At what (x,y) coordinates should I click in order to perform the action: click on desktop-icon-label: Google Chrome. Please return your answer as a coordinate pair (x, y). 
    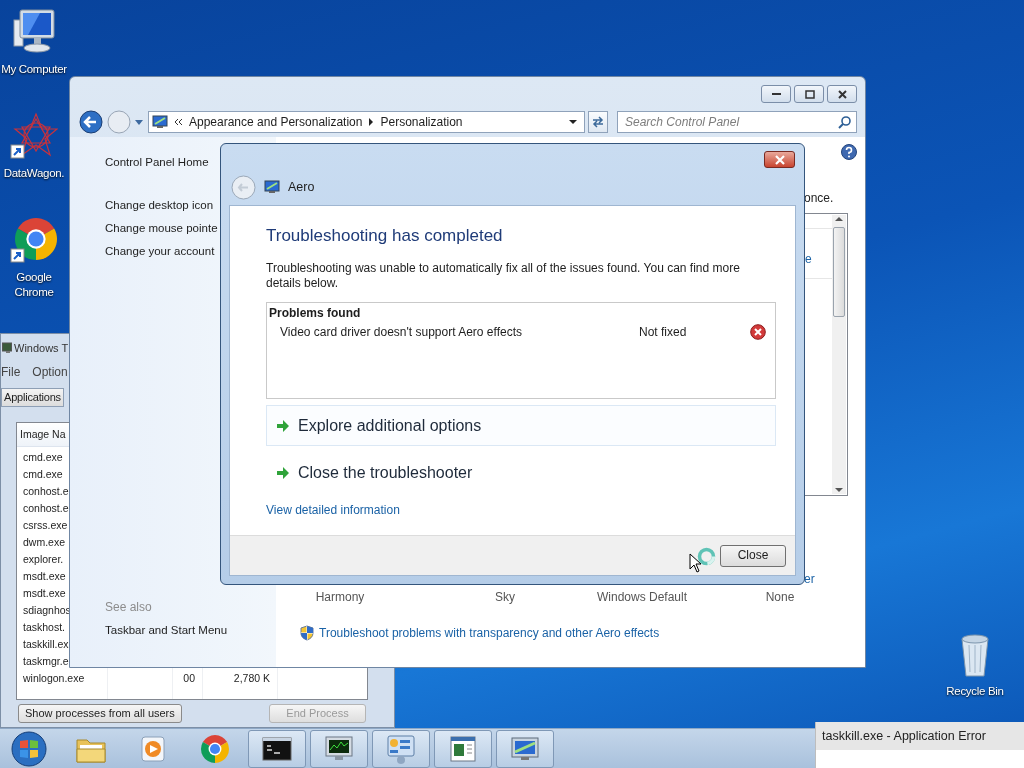
    Looking at the image, I should click on (34, 285).